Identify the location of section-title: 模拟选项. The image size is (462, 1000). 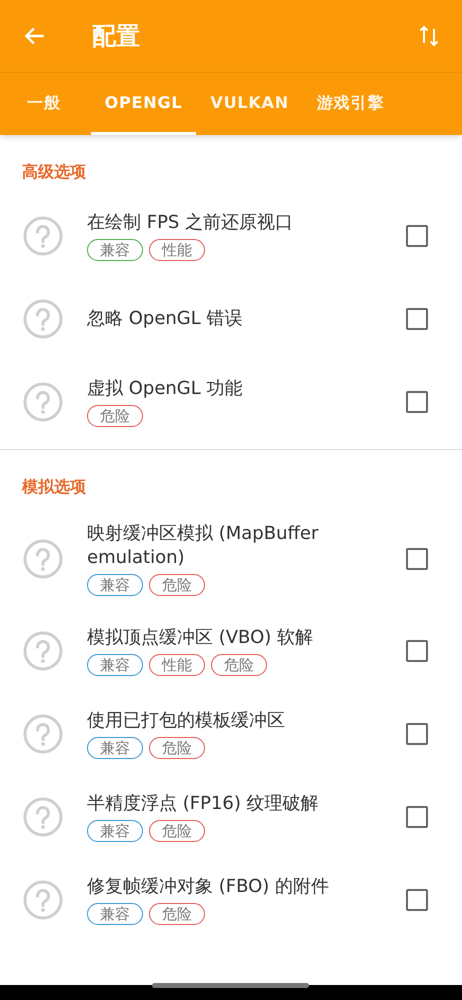
(53, 487).